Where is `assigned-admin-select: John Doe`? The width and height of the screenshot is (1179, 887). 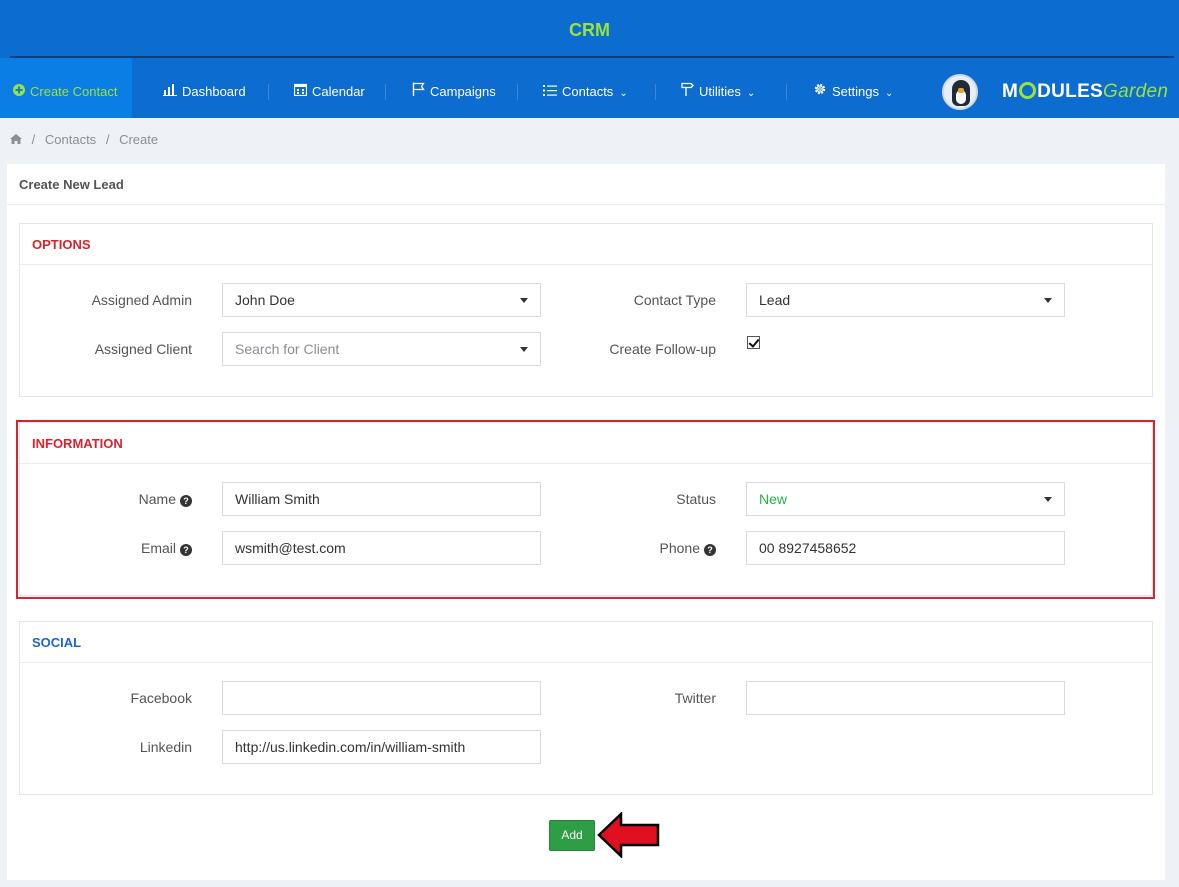 assigned-admin-select: John Doe is located at coordinates (381, 300).